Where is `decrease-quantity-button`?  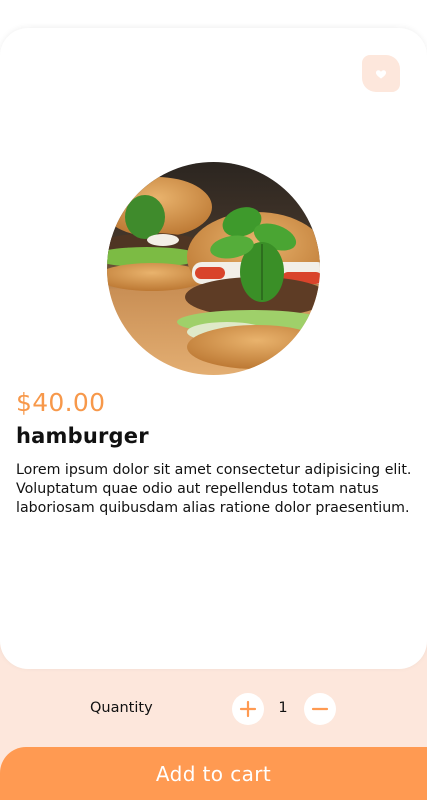
decrease-quantity-button is located at coordinates (320, 709).